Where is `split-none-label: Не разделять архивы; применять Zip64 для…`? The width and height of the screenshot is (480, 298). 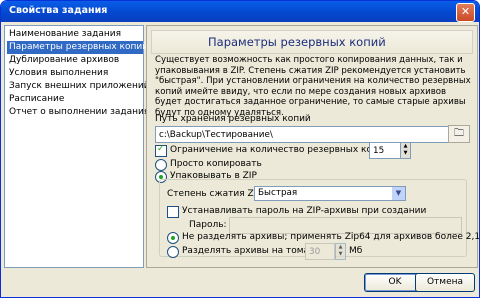
split-none-label: Не разделять архивы; применять Zip64 для… is located at coordinates (331, 237).